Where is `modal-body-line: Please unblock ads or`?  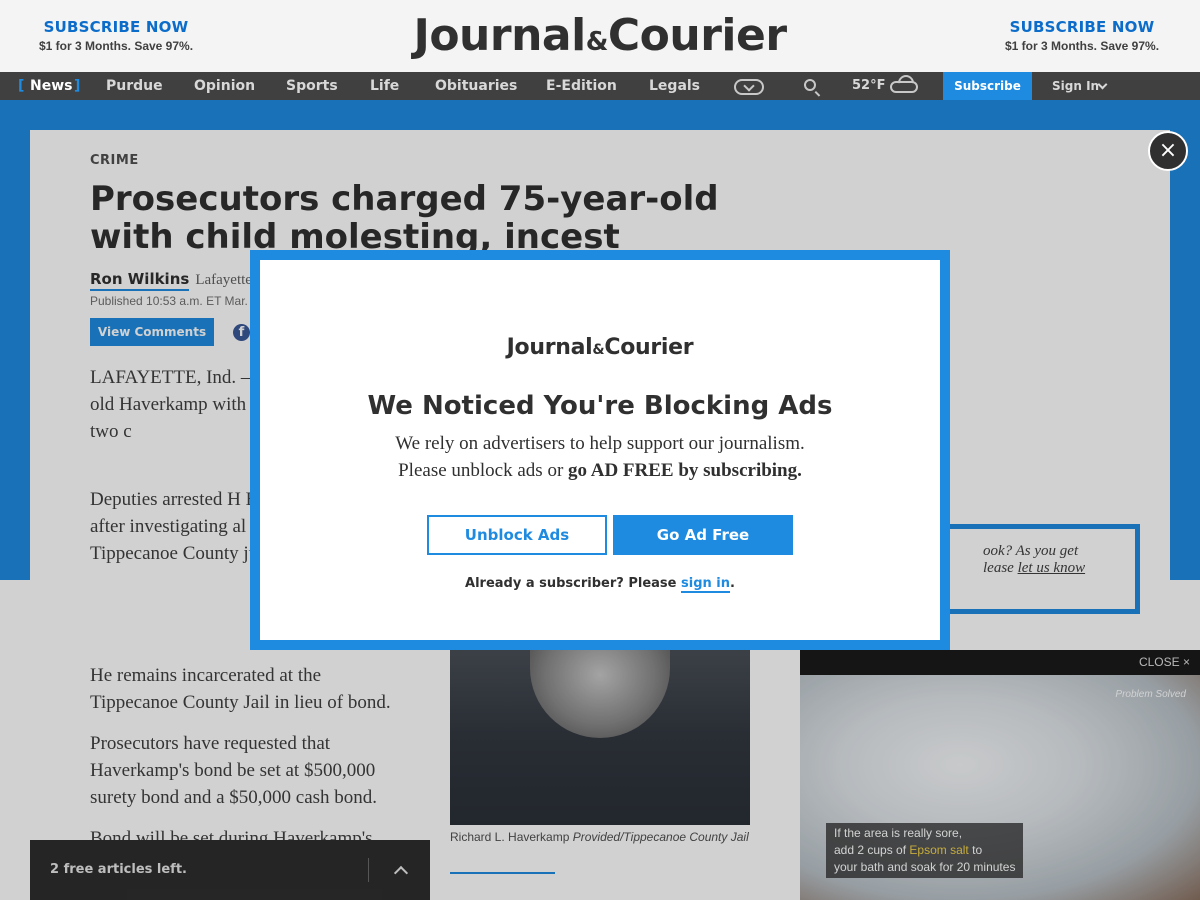
modal-body-line: Please unblock ads or is located at coordinates (481, 470).